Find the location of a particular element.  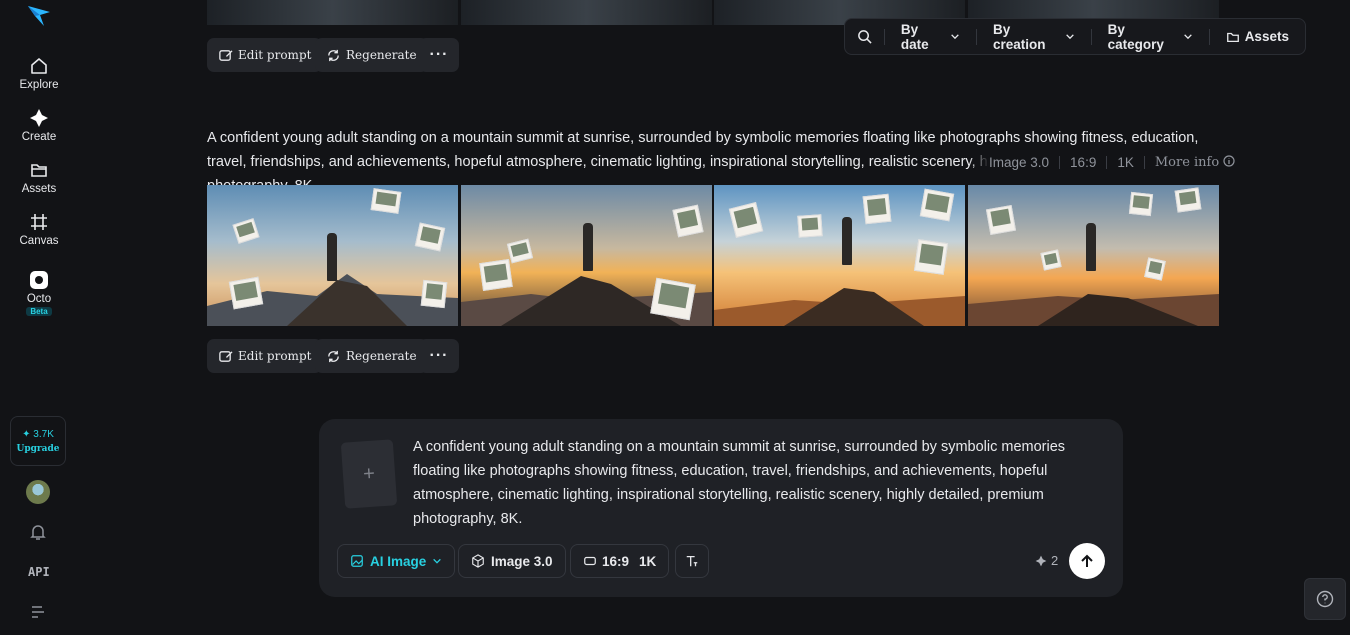

upload-reference-button: + is located at coordinates (369, 474).